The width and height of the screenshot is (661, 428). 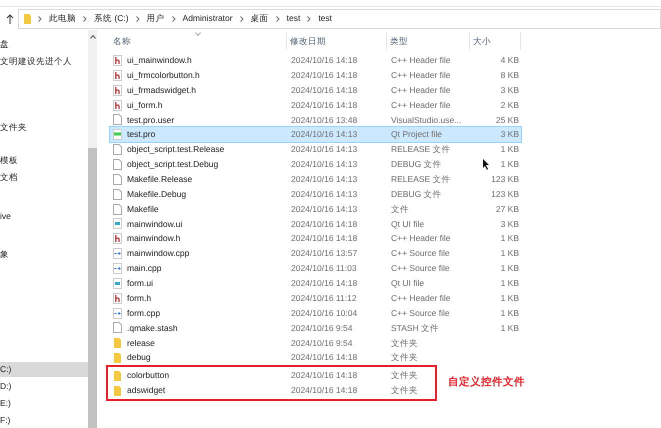 What do you see at coordinates (337, 41) in the screenshot?
I see `column-header: 修改日期` at bounding box center [337, 41].